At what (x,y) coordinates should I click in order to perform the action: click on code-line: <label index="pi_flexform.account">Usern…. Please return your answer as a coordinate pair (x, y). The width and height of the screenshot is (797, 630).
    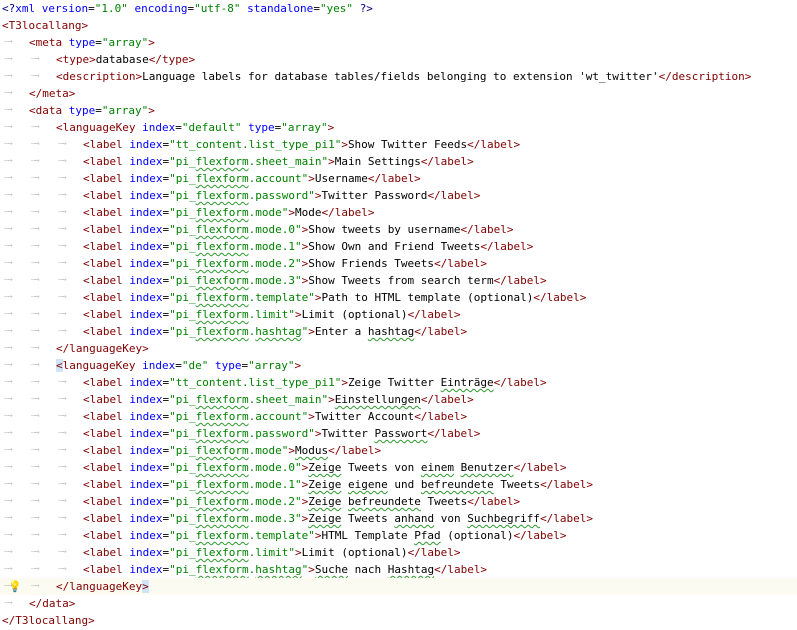
    Looking at the image, I should click on (398, 178).